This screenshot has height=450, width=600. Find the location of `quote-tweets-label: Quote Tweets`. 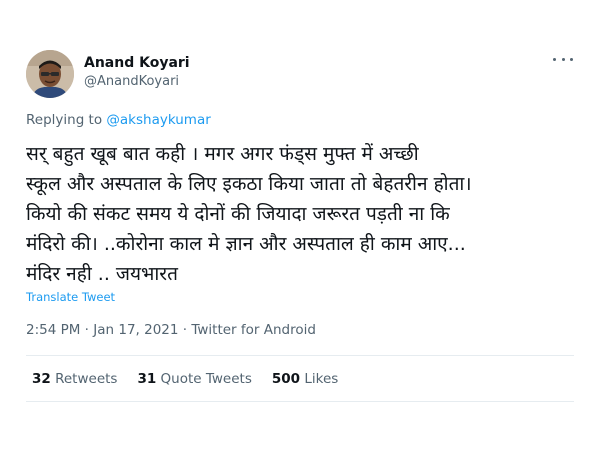

quote-tweets-label: Quote Tweets is located at coordinates (206, 379).